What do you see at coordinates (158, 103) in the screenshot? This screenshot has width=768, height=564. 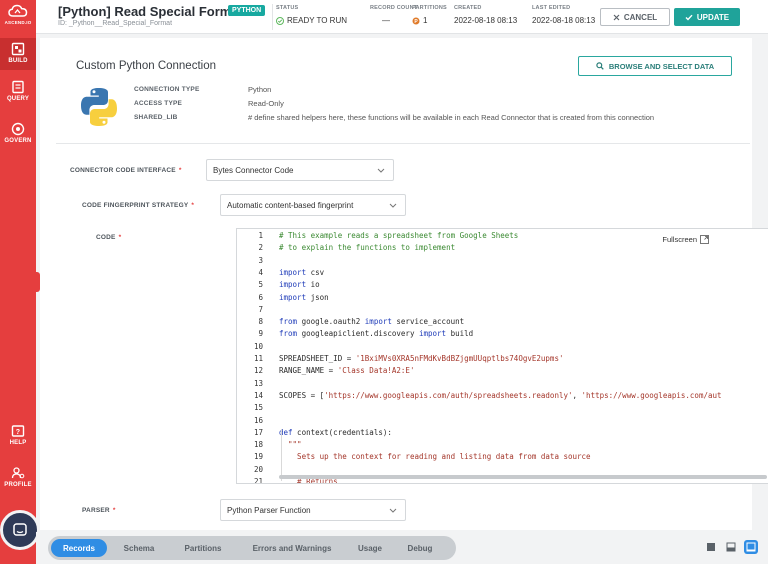 I see `field-key: ACCESS TYPE` at bounding box center [158, 103].